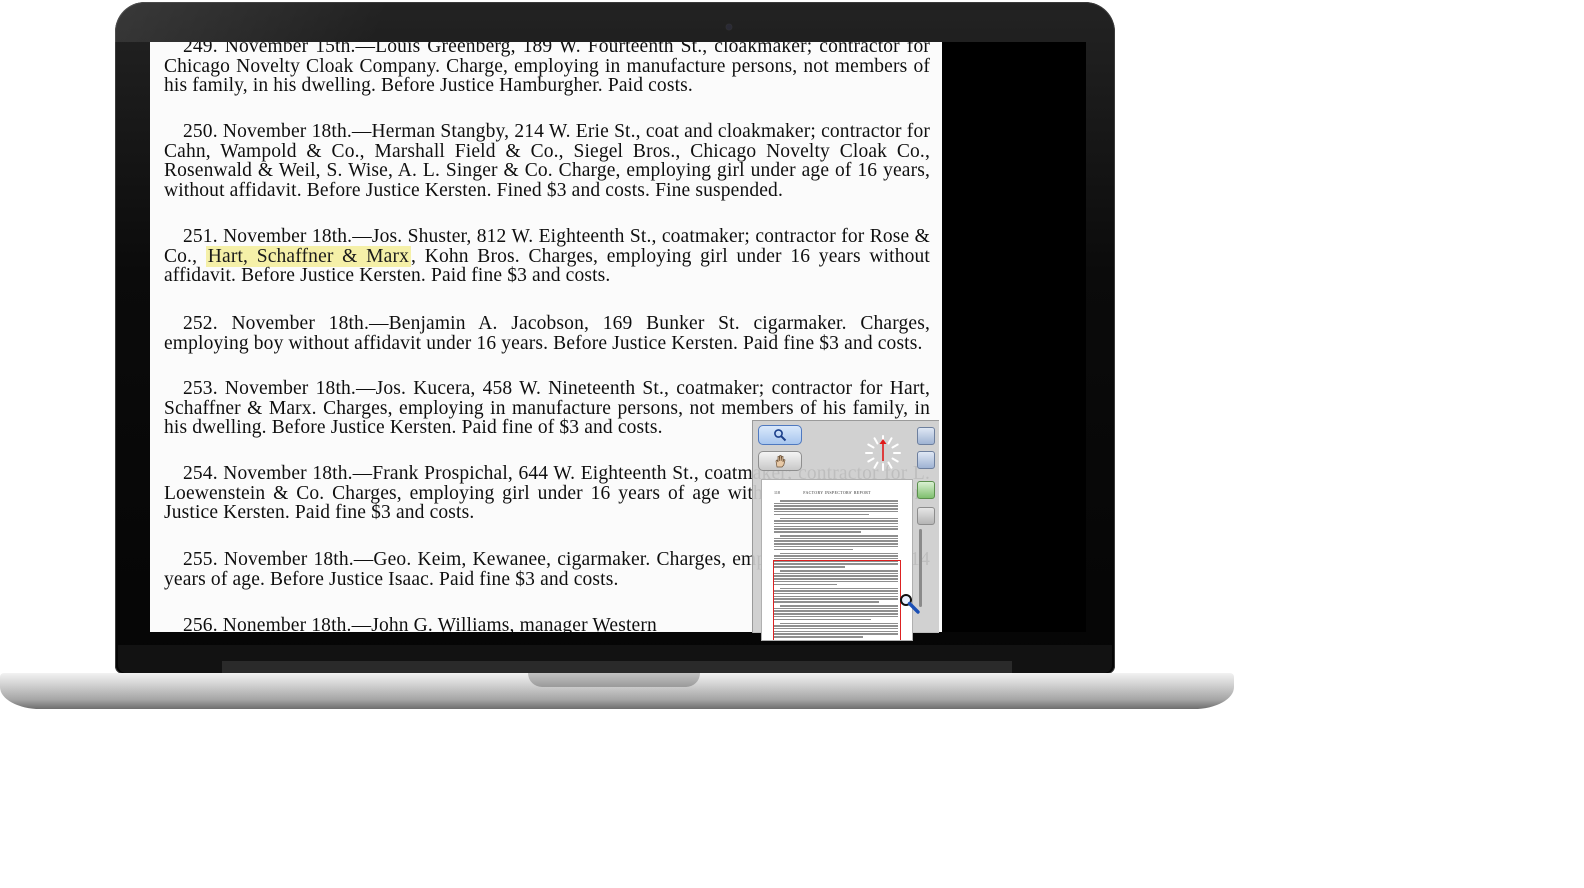 This screenshot has height=888, width=1584. What do you see at coordinates (926, 460) in the screenshot?
I see `fit-width-button` at bounding box center [926, 460].